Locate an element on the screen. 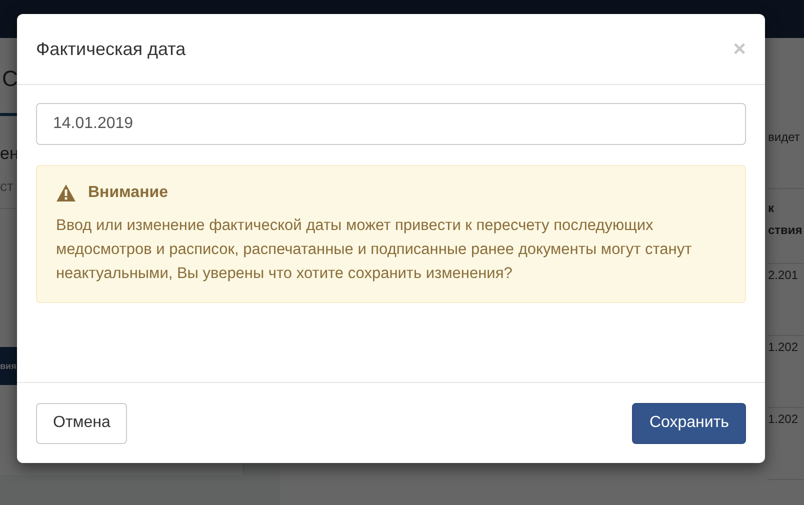  warning-icon is located at coordinates (66, 193).